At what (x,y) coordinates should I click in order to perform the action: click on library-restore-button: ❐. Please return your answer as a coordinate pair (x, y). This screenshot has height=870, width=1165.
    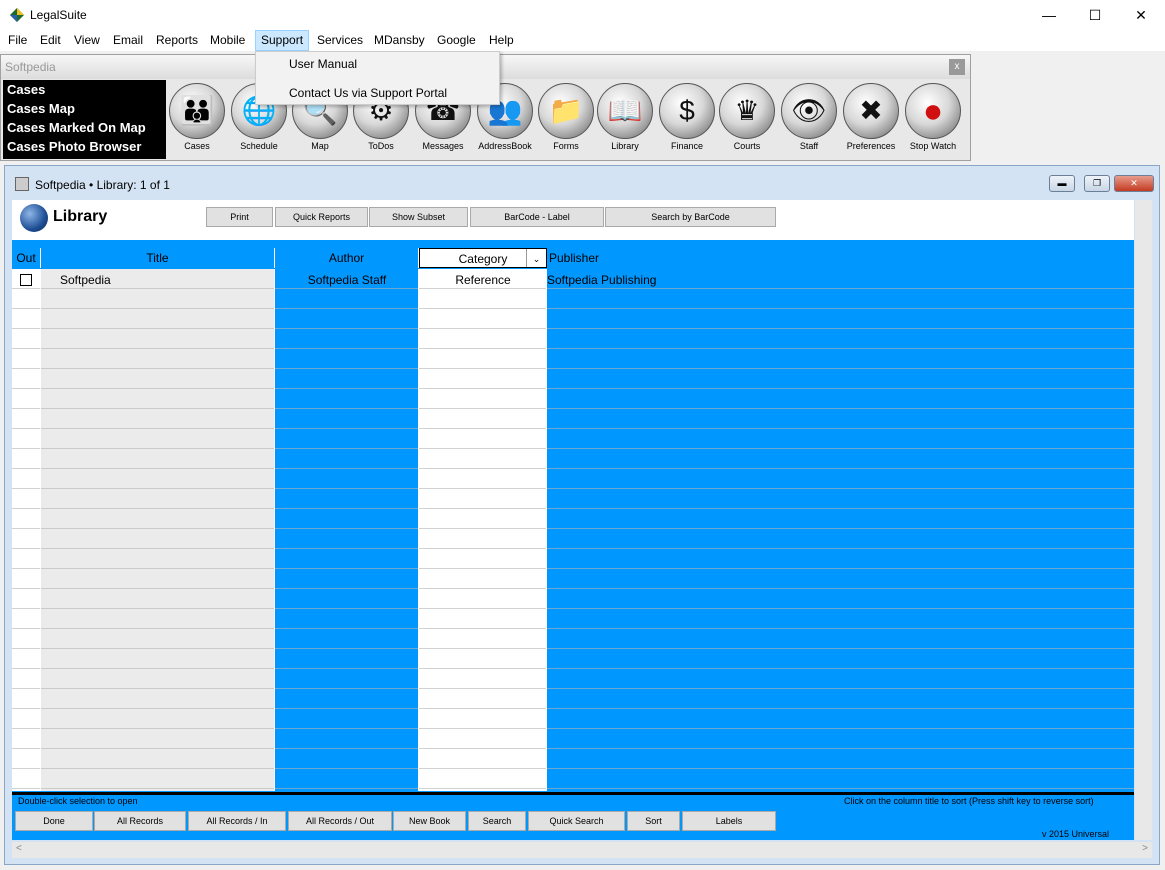
    Looking at the image, I should click on (1097, 183).